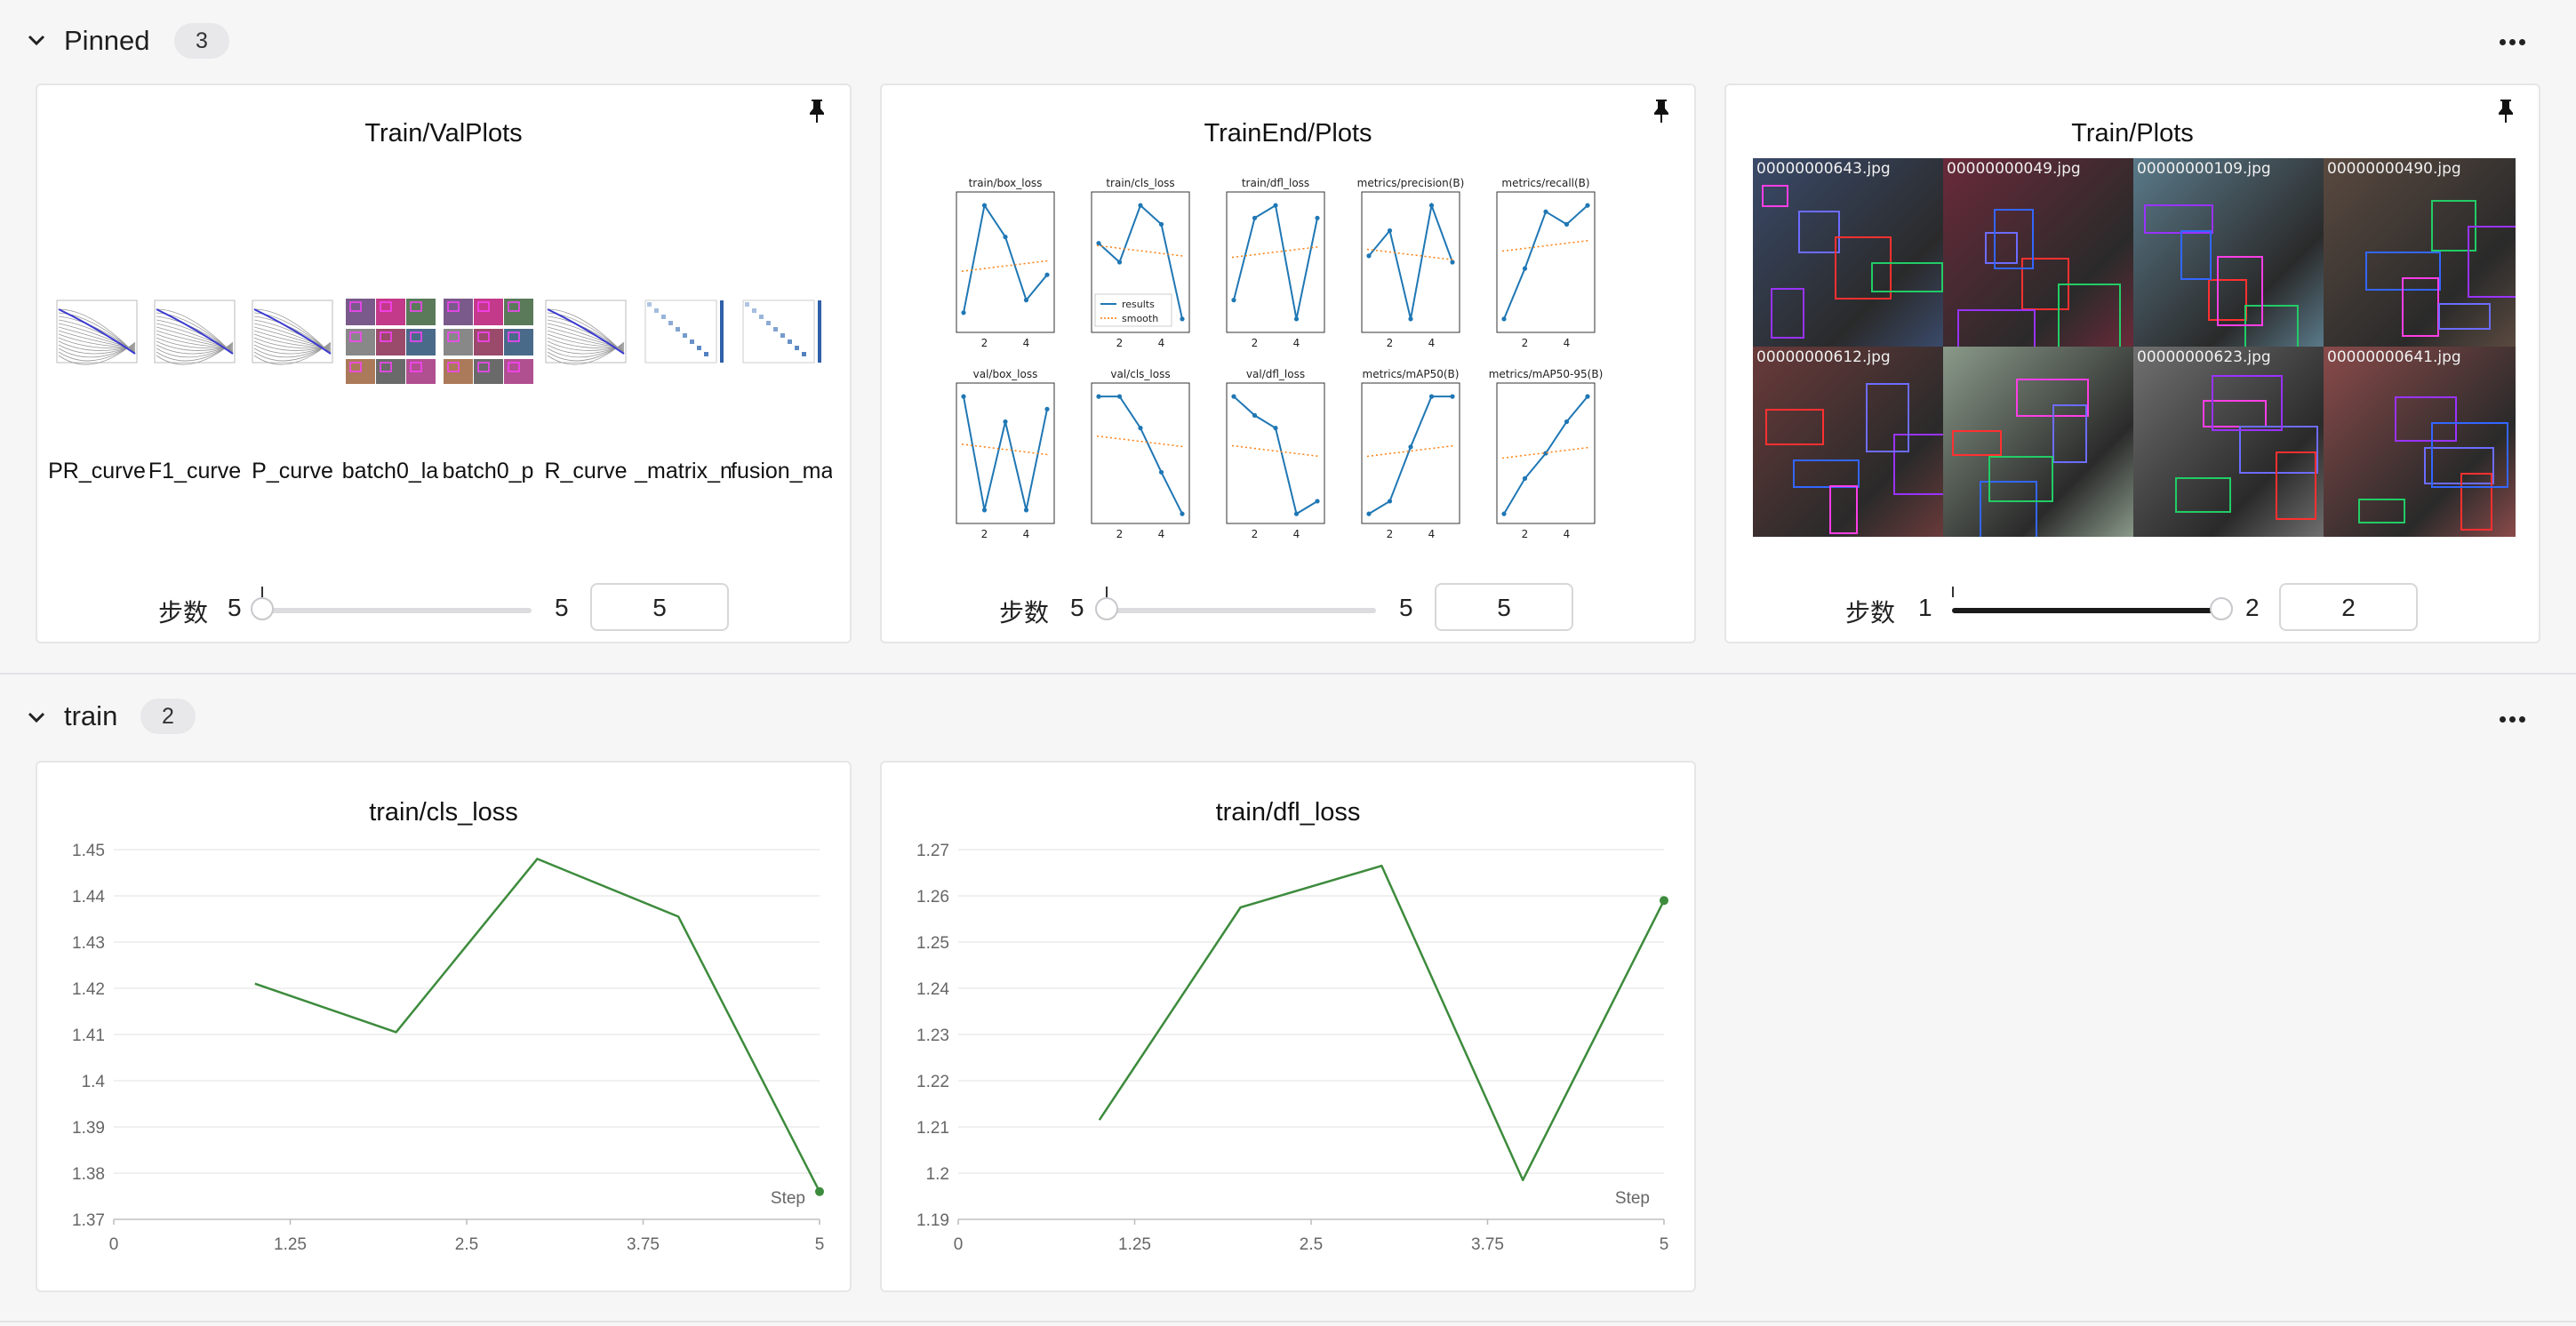 Image resolution: width=2576 pixels, height=1326 pixels. What do you see at coordinates (88, 943) in the screenshot?
I see `y-tick-label: 1.43` at bounding box center [88, 943].